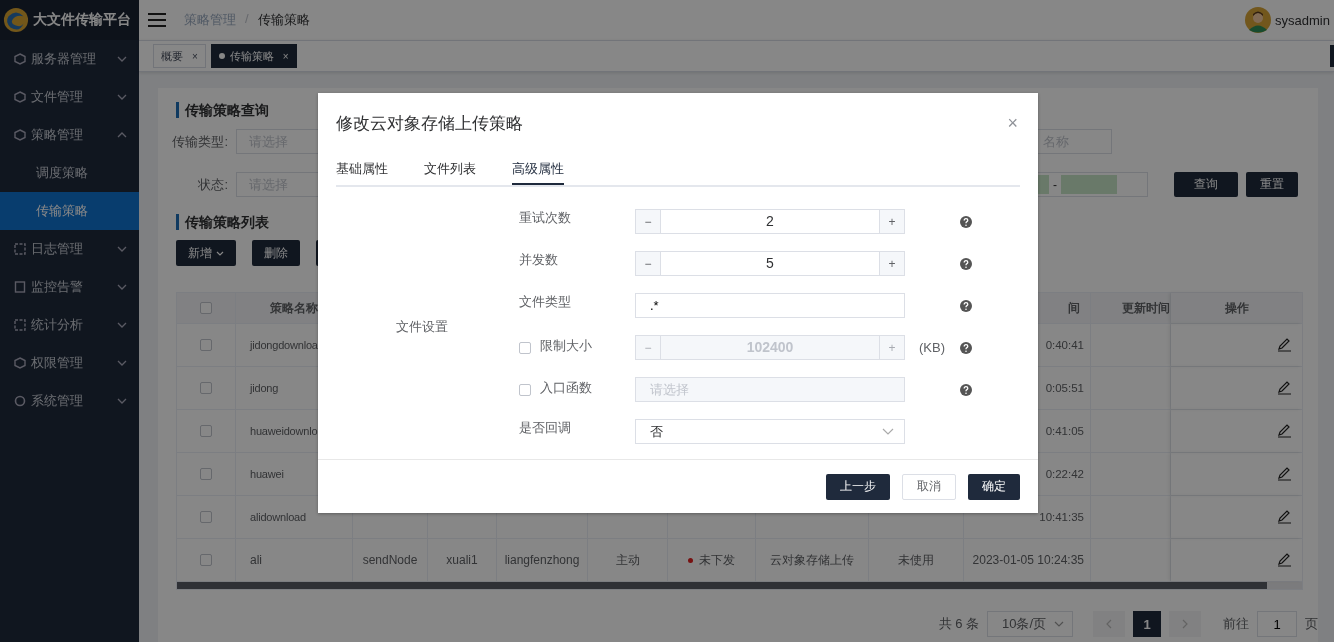 The height and width of the screenshot is (642, 1334). I want to click on table-cell: huaweidownlo, so click(284, 431).